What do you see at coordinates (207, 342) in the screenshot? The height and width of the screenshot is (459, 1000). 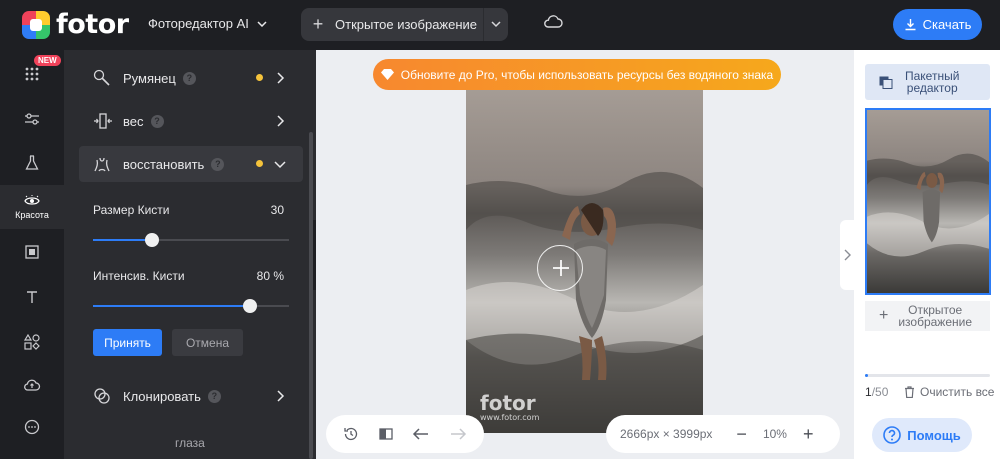 I see `cancel-button: Отмена` at bounding box center [207, 342].